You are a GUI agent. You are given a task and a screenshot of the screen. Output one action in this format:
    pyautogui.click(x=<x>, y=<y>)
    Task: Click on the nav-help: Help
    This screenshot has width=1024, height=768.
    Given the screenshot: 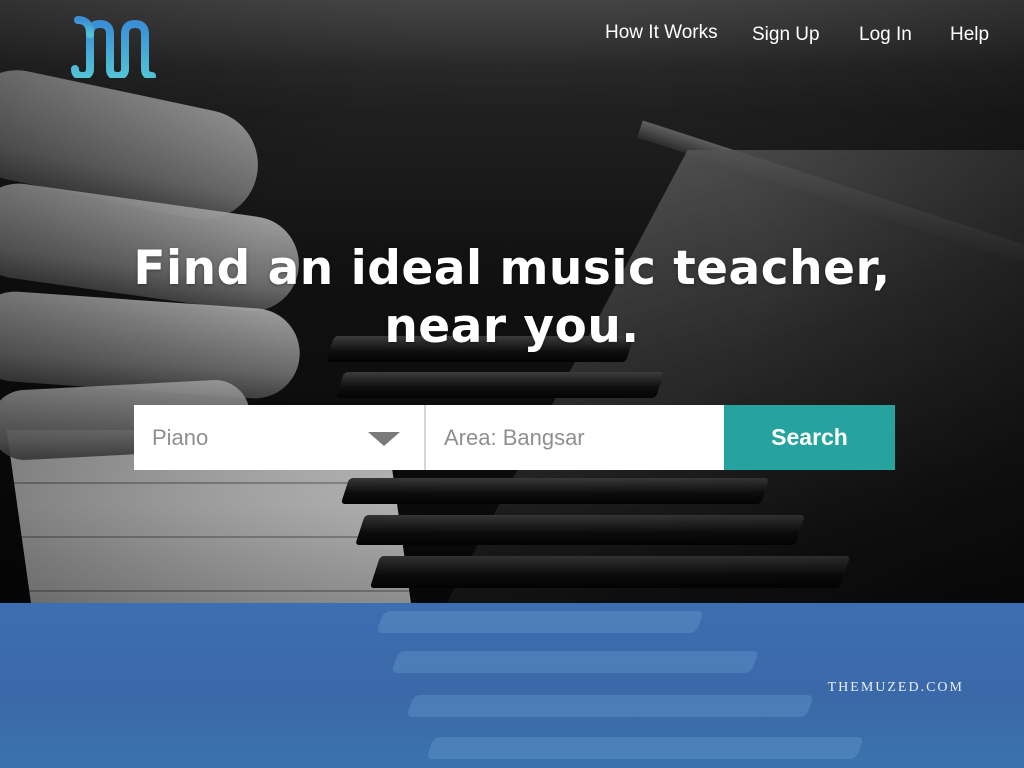 What is the action you would take?
    pyautogui.click(x=969, y=35)
    